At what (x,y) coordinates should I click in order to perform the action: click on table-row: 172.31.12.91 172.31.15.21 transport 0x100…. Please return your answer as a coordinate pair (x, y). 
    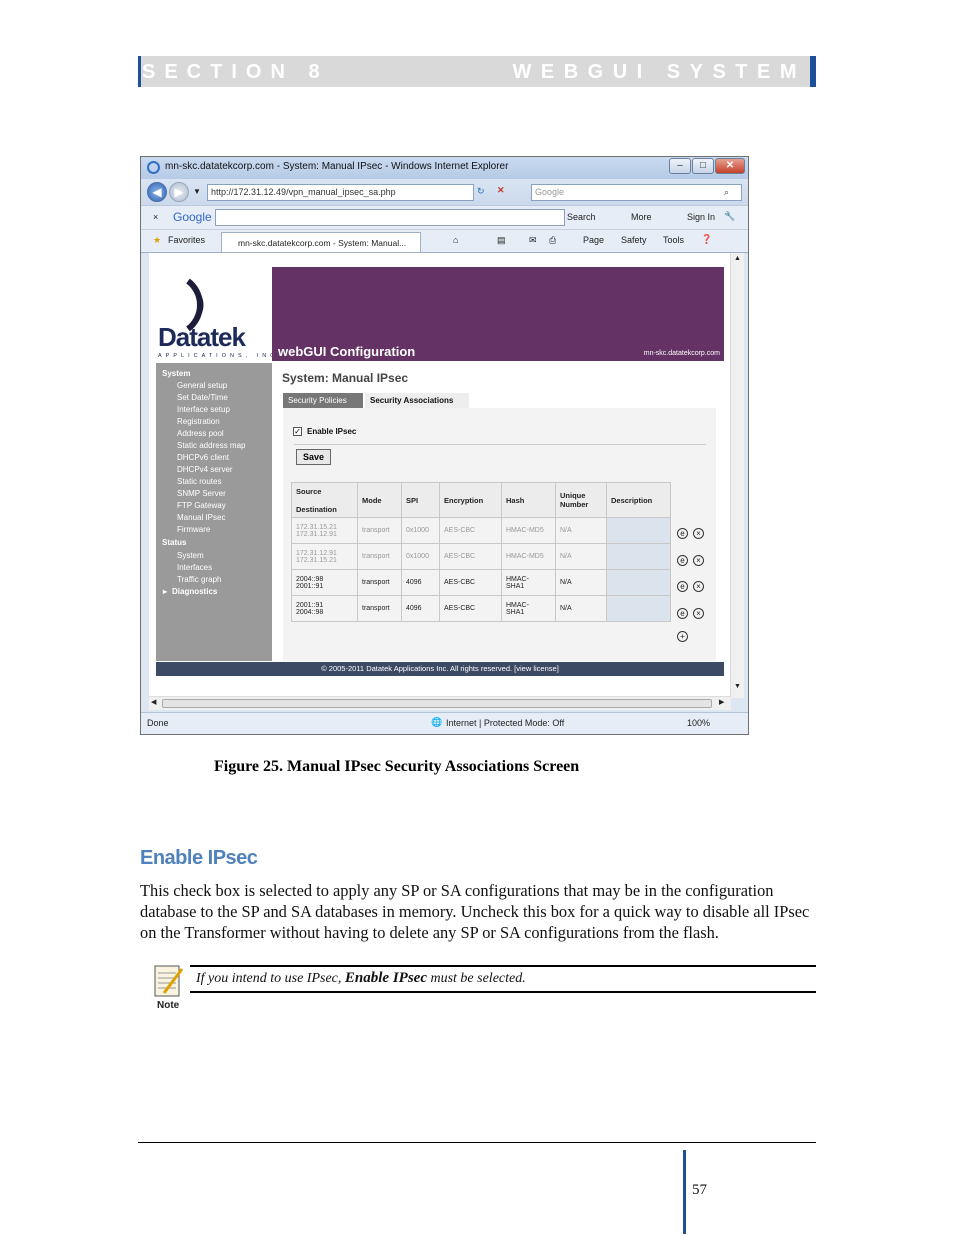
    Looking at the image, I should click on (481, 556).